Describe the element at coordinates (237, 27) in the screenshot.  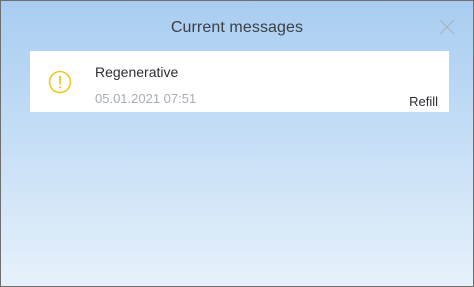
I see `dialog-title: Current messages` at that location.